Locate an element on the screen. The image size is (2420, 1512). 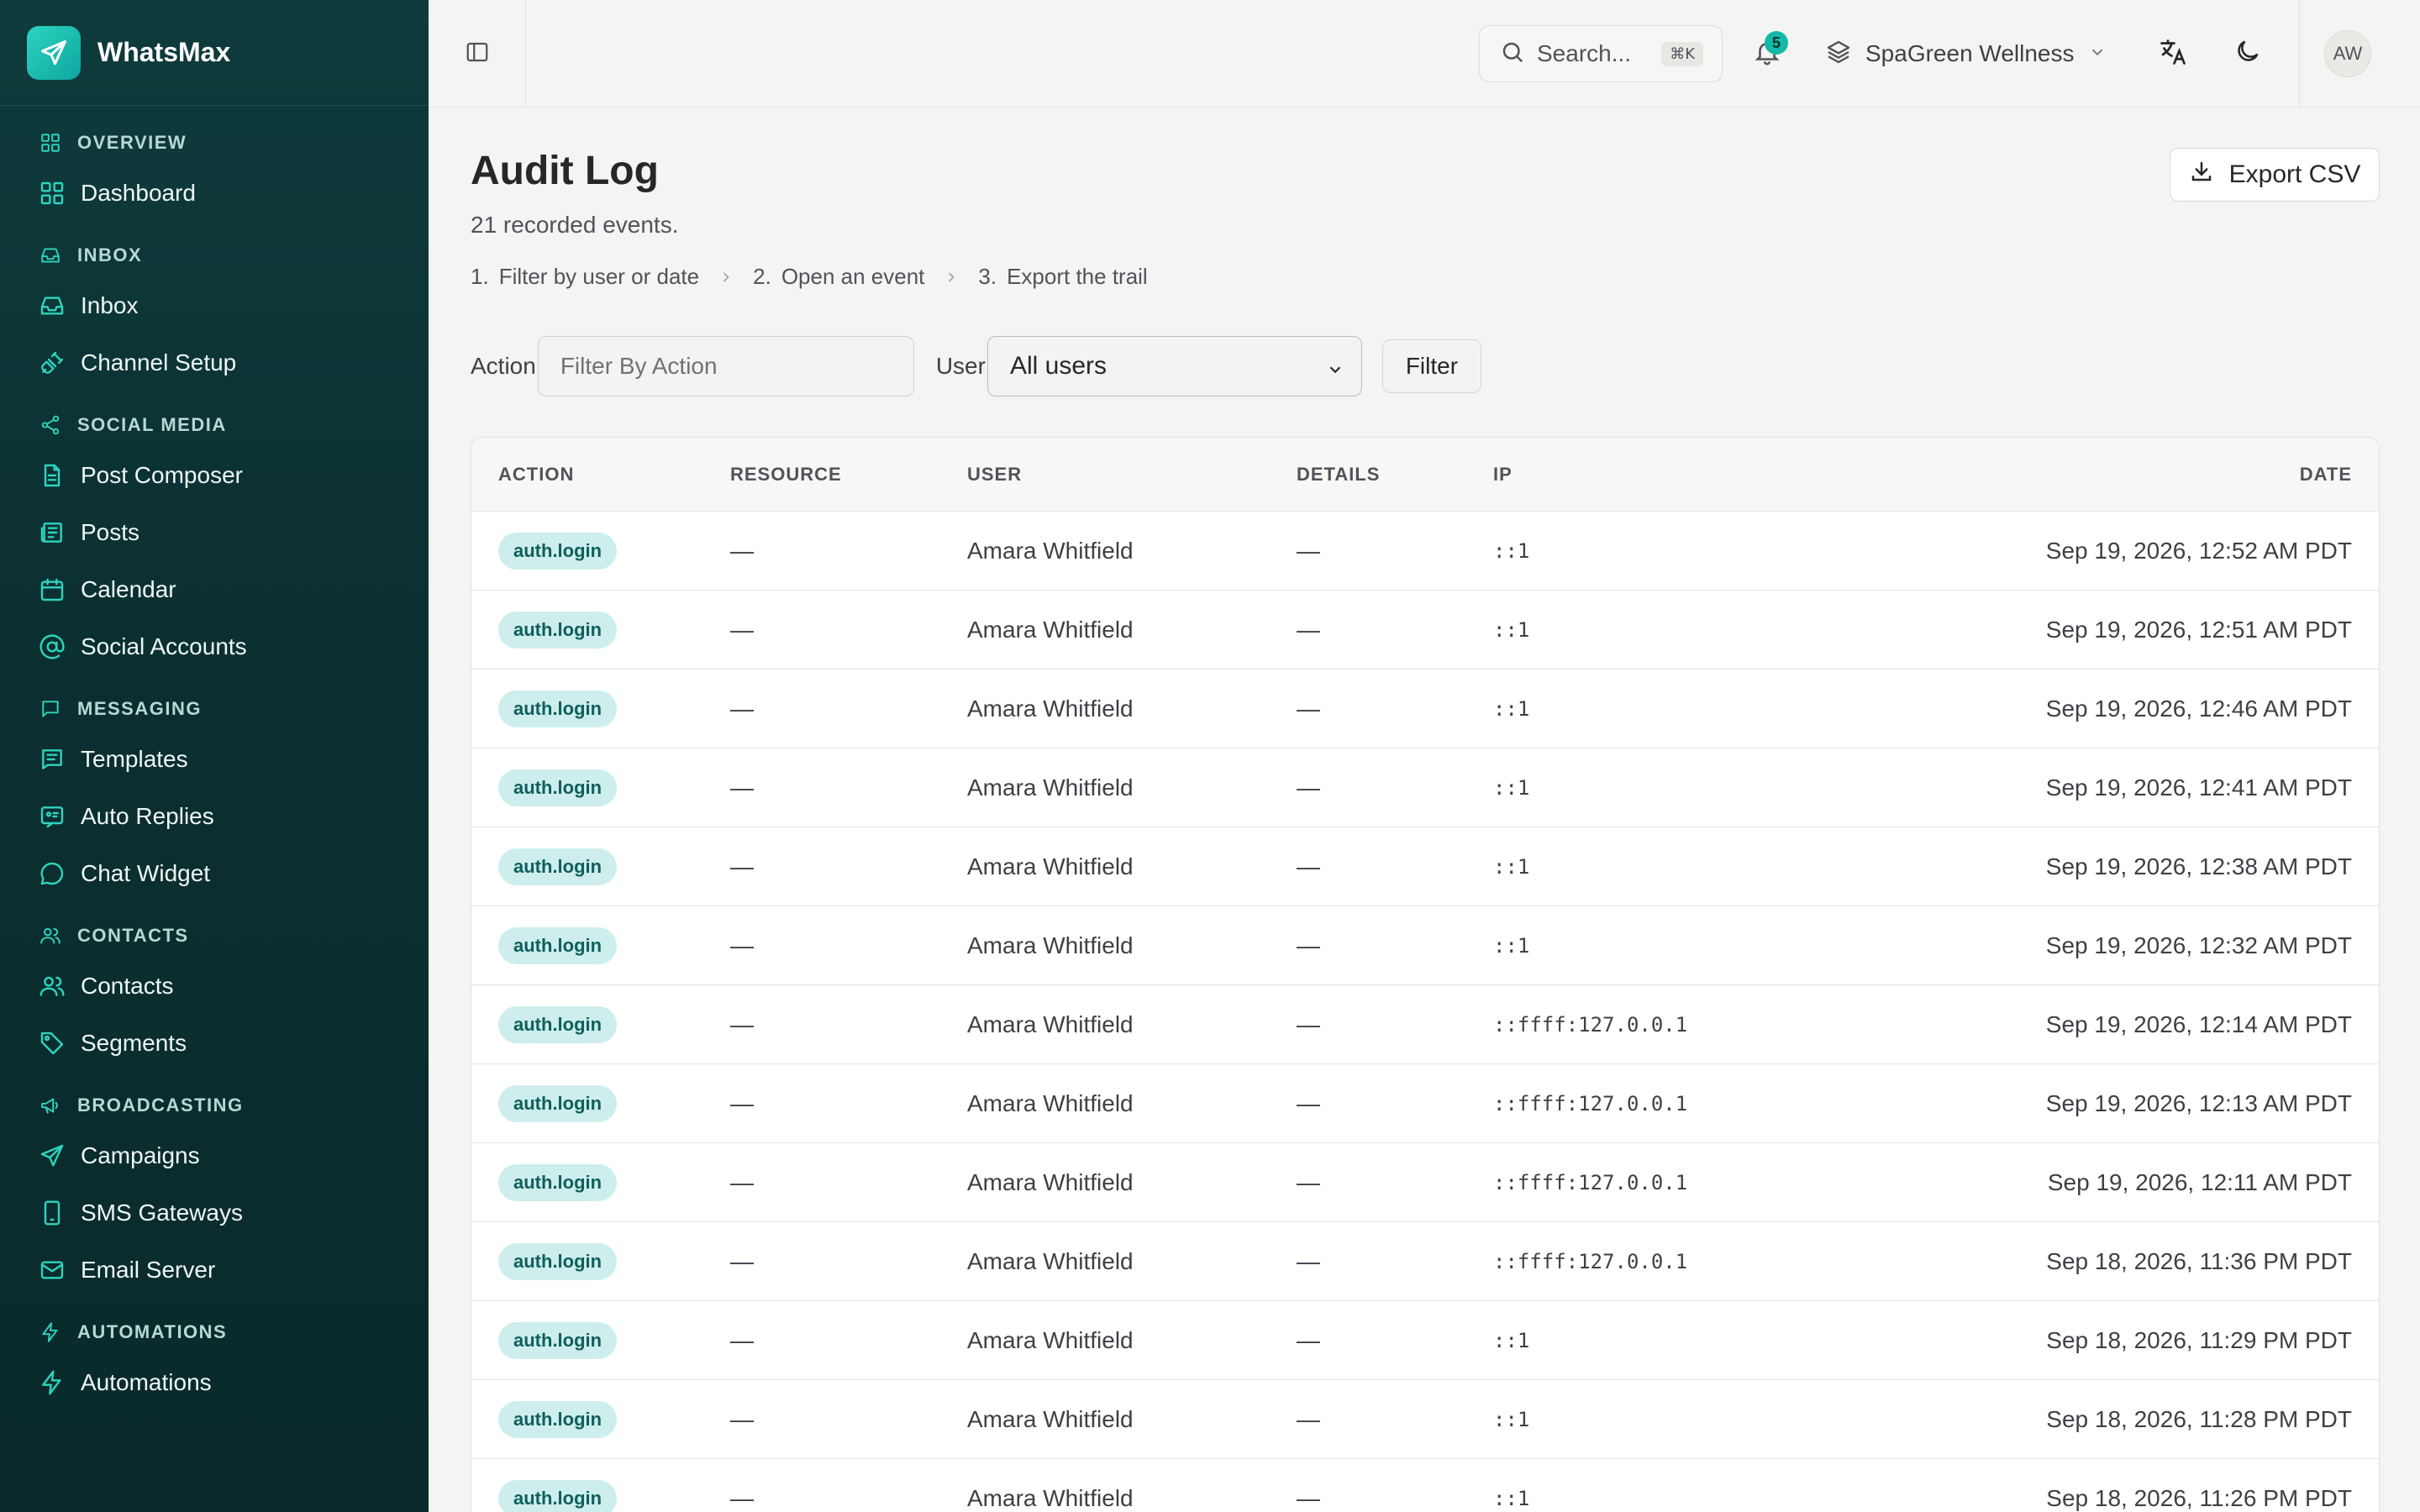
user-filter-select: All users is located at coordinates (1174, 366).